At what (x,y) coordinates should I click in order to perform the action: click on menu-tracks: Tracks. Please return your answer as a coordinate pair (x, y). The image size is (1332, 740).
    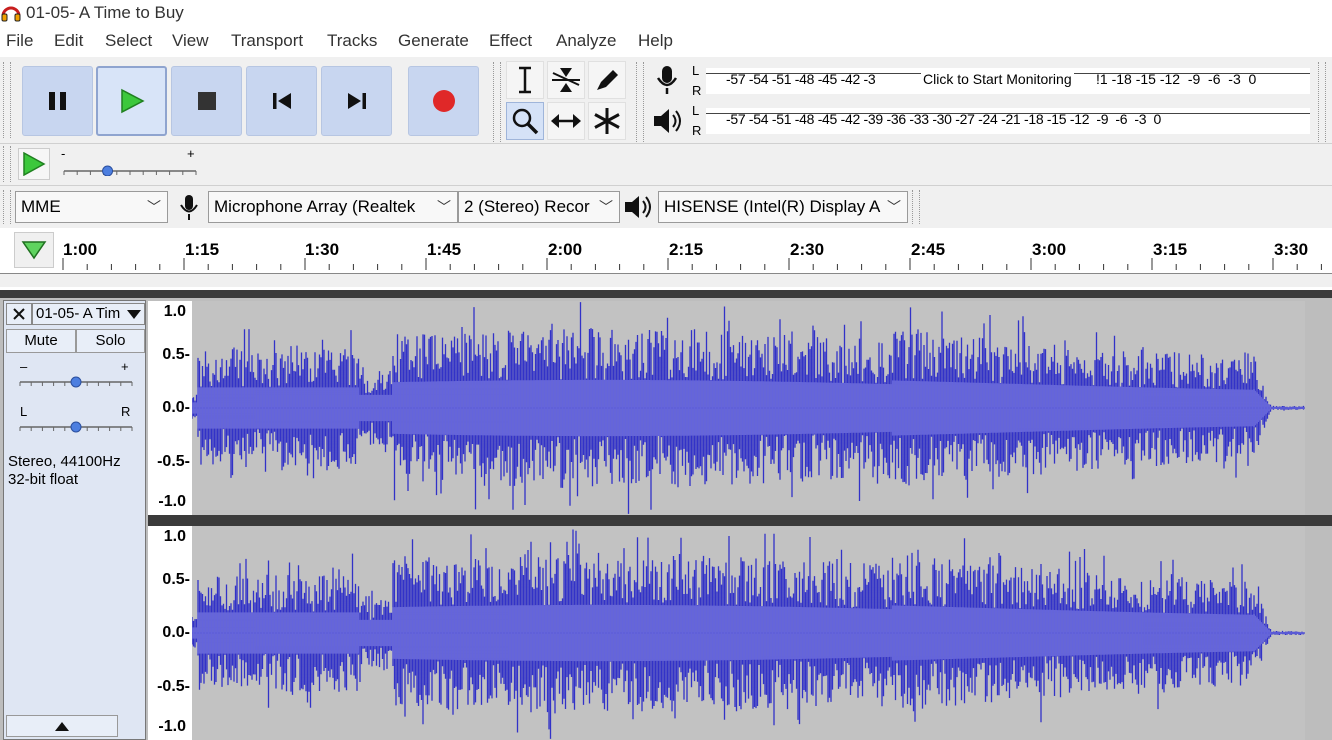
    Looking at the image, I should click on (352, 41).